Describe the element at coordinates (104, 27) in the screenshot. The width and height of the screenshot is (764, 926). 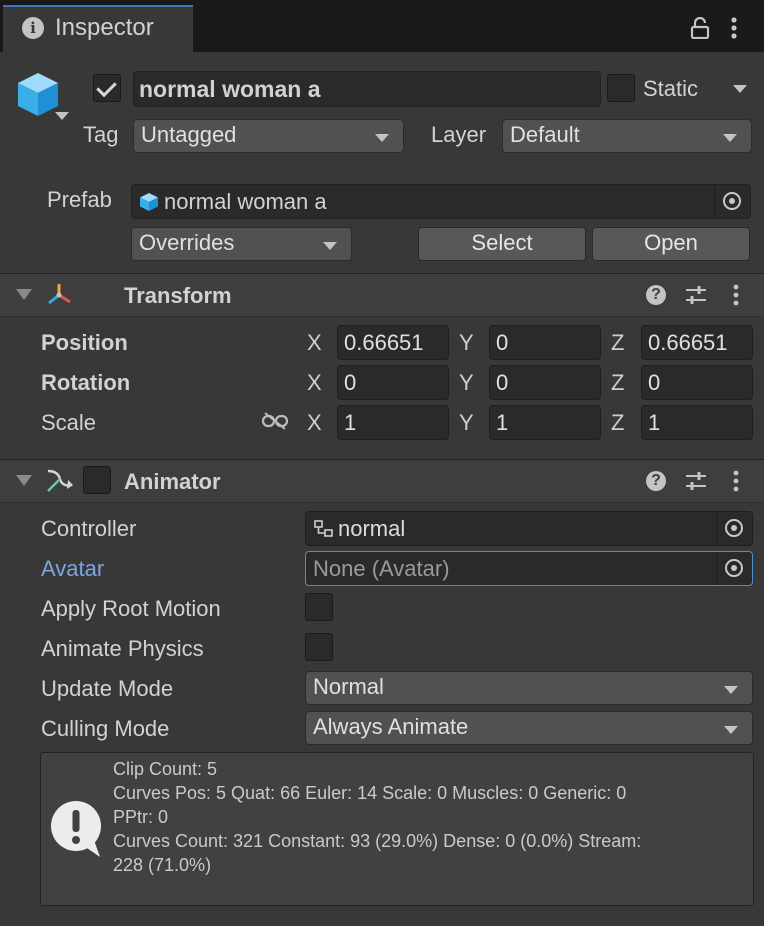
I see `tab-label: Inspector` at that location.